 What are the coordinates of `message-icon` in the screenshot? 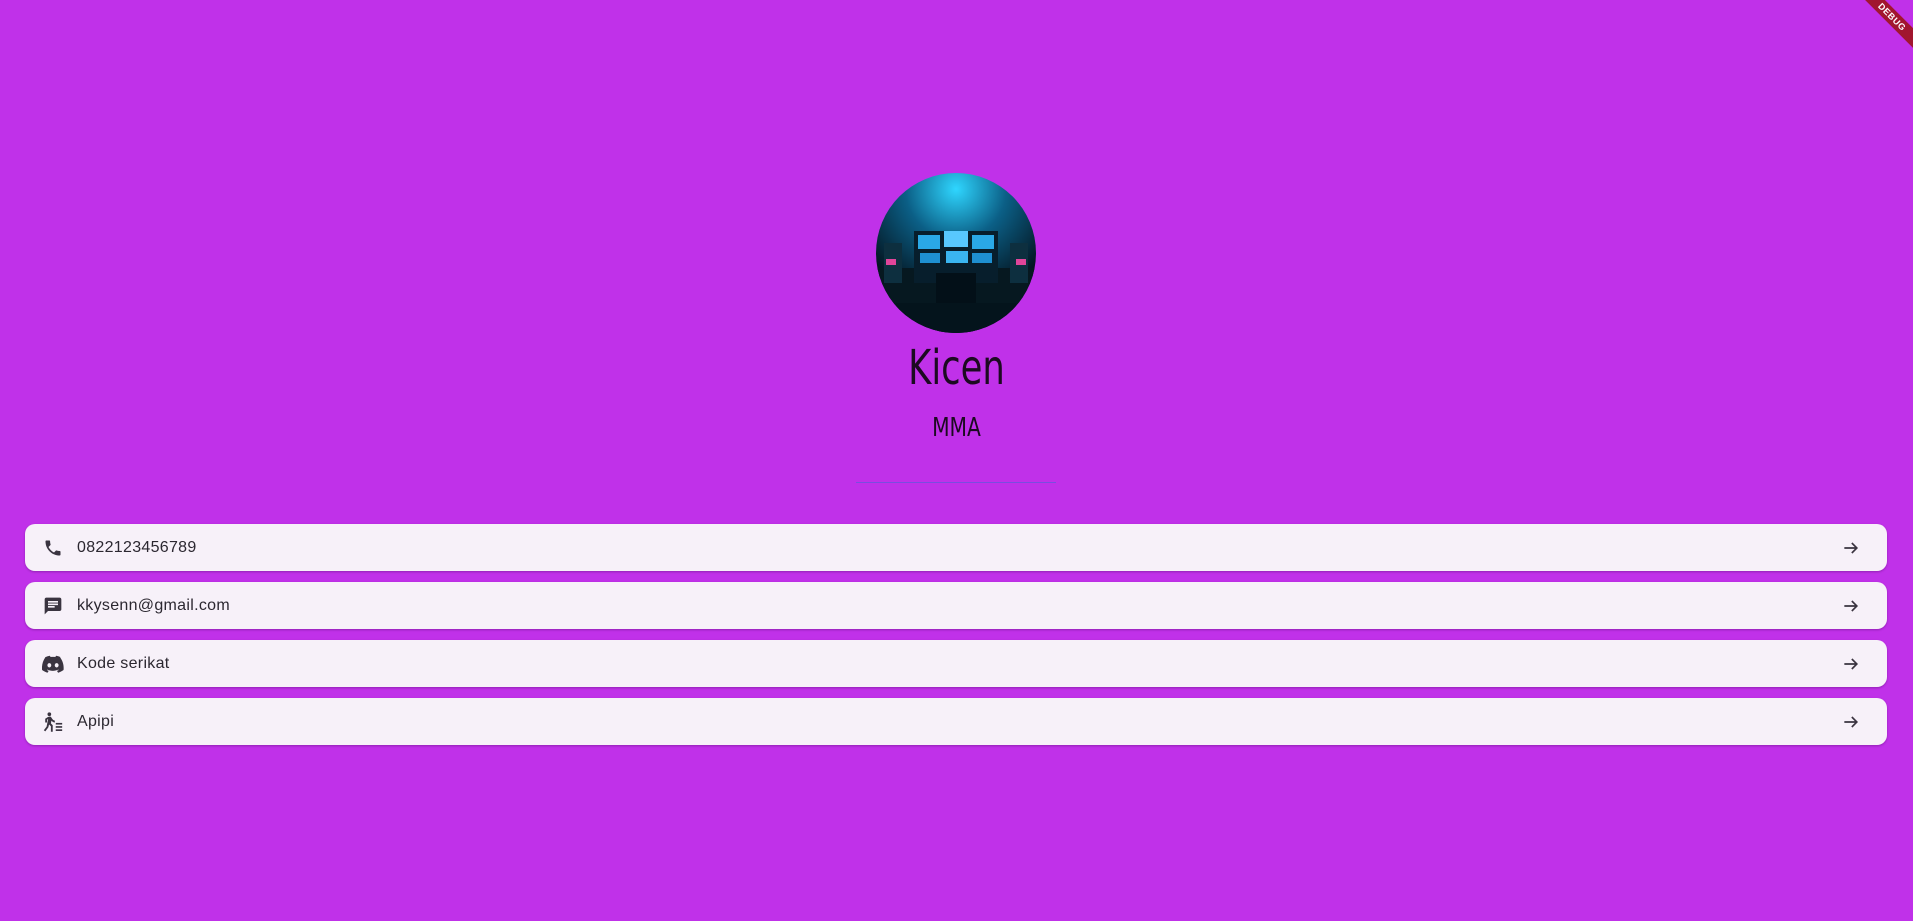 It's located at (53, 606).